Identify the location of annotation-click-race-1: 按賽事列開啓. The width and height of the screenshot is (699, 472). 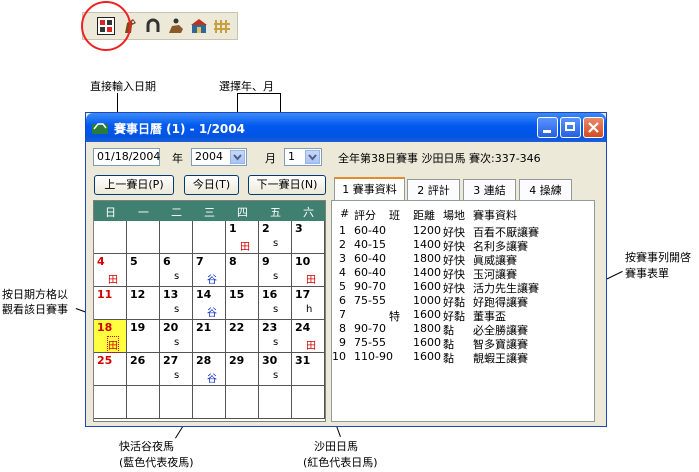
(658, 257).